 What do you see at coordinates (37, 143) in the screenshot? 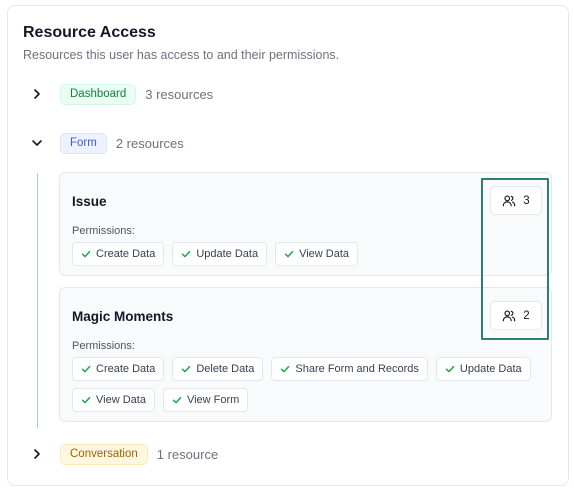
I see `chevron-down-icon` at bounding box center [37, 143].